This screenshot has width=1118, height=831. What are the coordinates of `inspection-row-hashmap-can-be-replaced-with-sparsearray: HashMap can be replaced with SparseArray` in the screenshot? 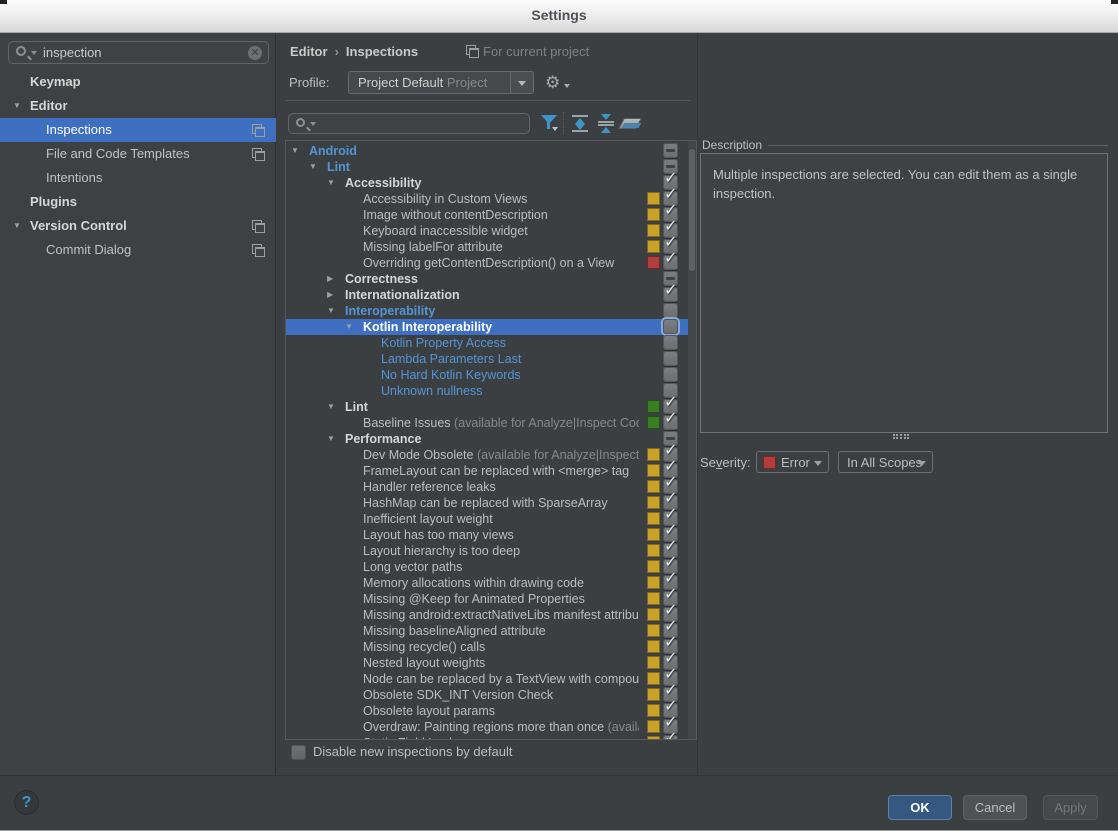 It's located at (487, 501).